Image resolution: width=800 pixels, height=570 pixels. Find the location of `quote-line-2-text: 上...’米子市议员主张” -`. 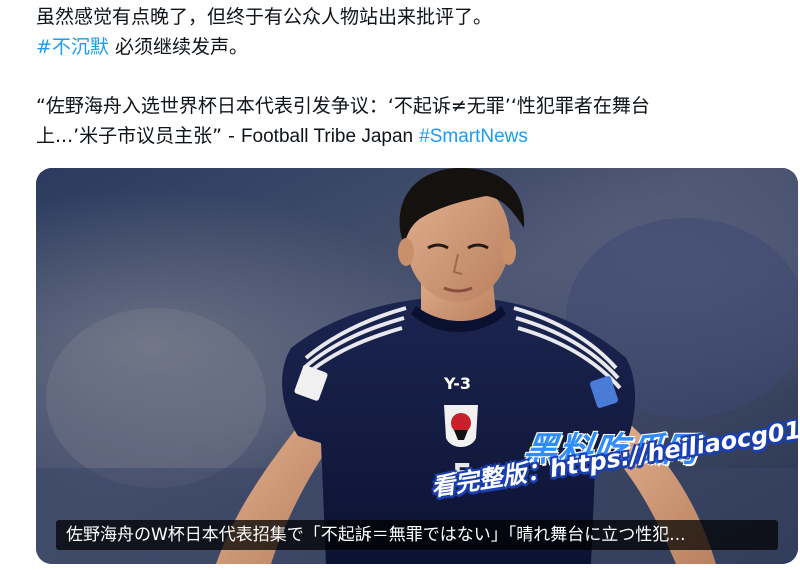

quote-line-2-text: 上...’米子市议员主张” - is located at coordinates (138, 136).